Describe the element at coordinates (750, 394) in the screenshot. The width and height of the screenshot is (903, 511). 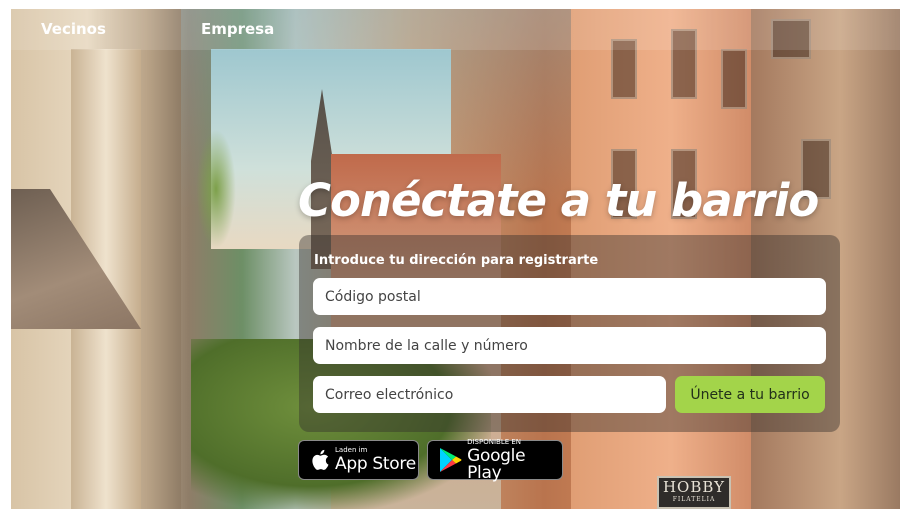
I see `join-neighborhood-button: Únete a tu barrio` at that location.